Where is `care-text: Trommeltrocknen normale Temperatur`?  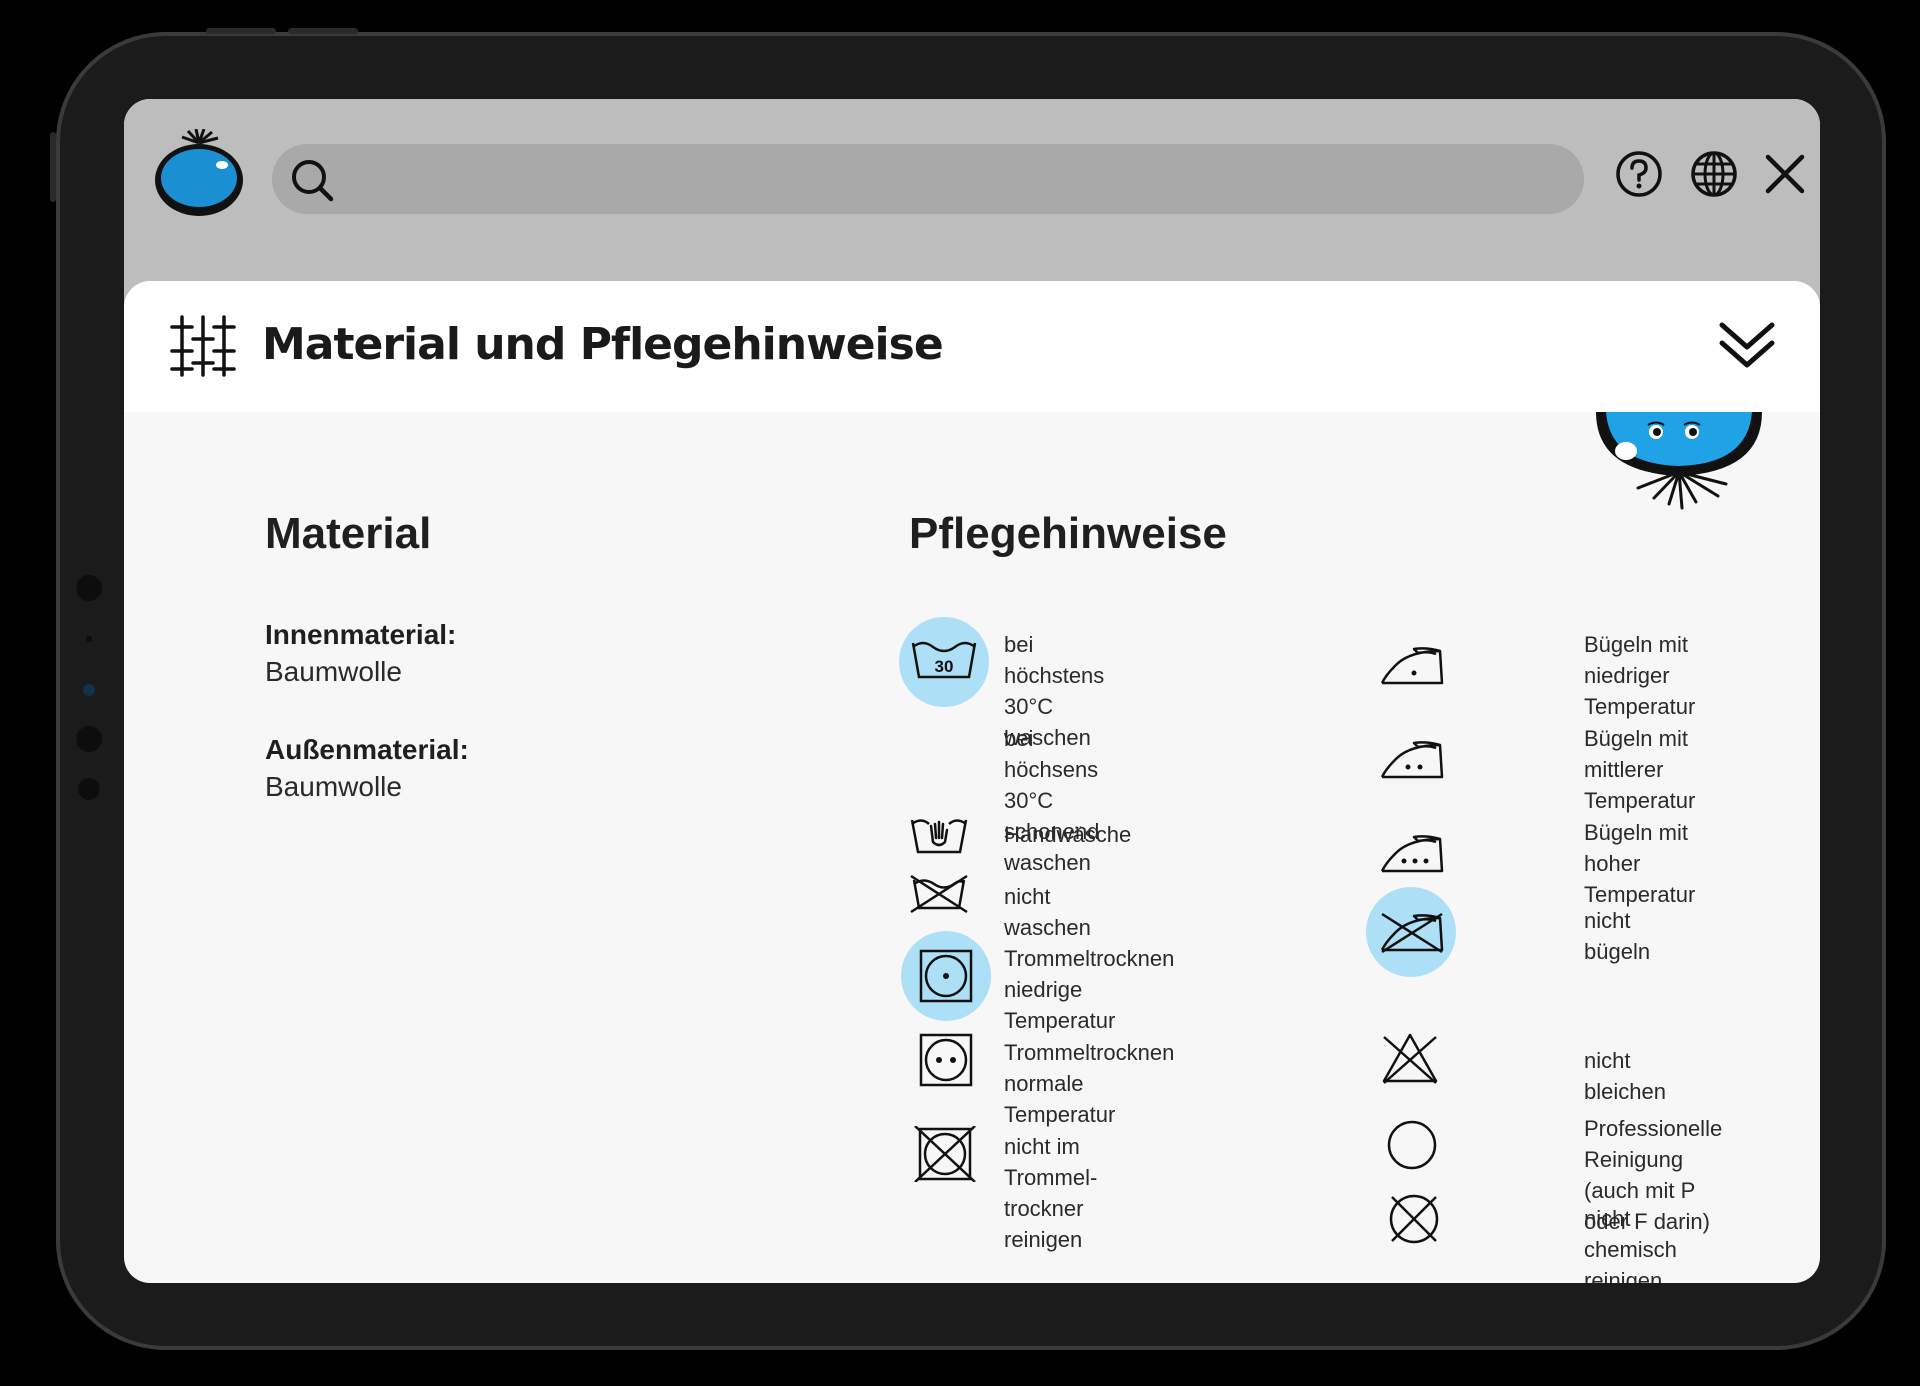
care-text: Trommeltrocknen normale Temperatur is located at coordinates (1089, 1083).